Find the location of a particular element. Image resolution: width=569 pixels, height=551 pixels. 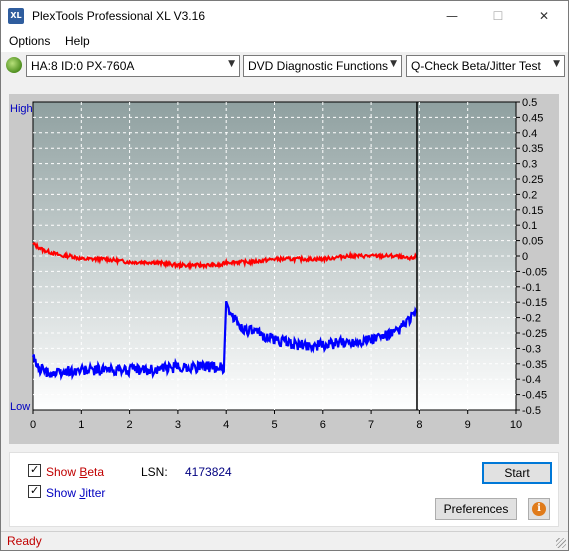

y-tick-label: 0.45 is located at coordinates (532, 118).